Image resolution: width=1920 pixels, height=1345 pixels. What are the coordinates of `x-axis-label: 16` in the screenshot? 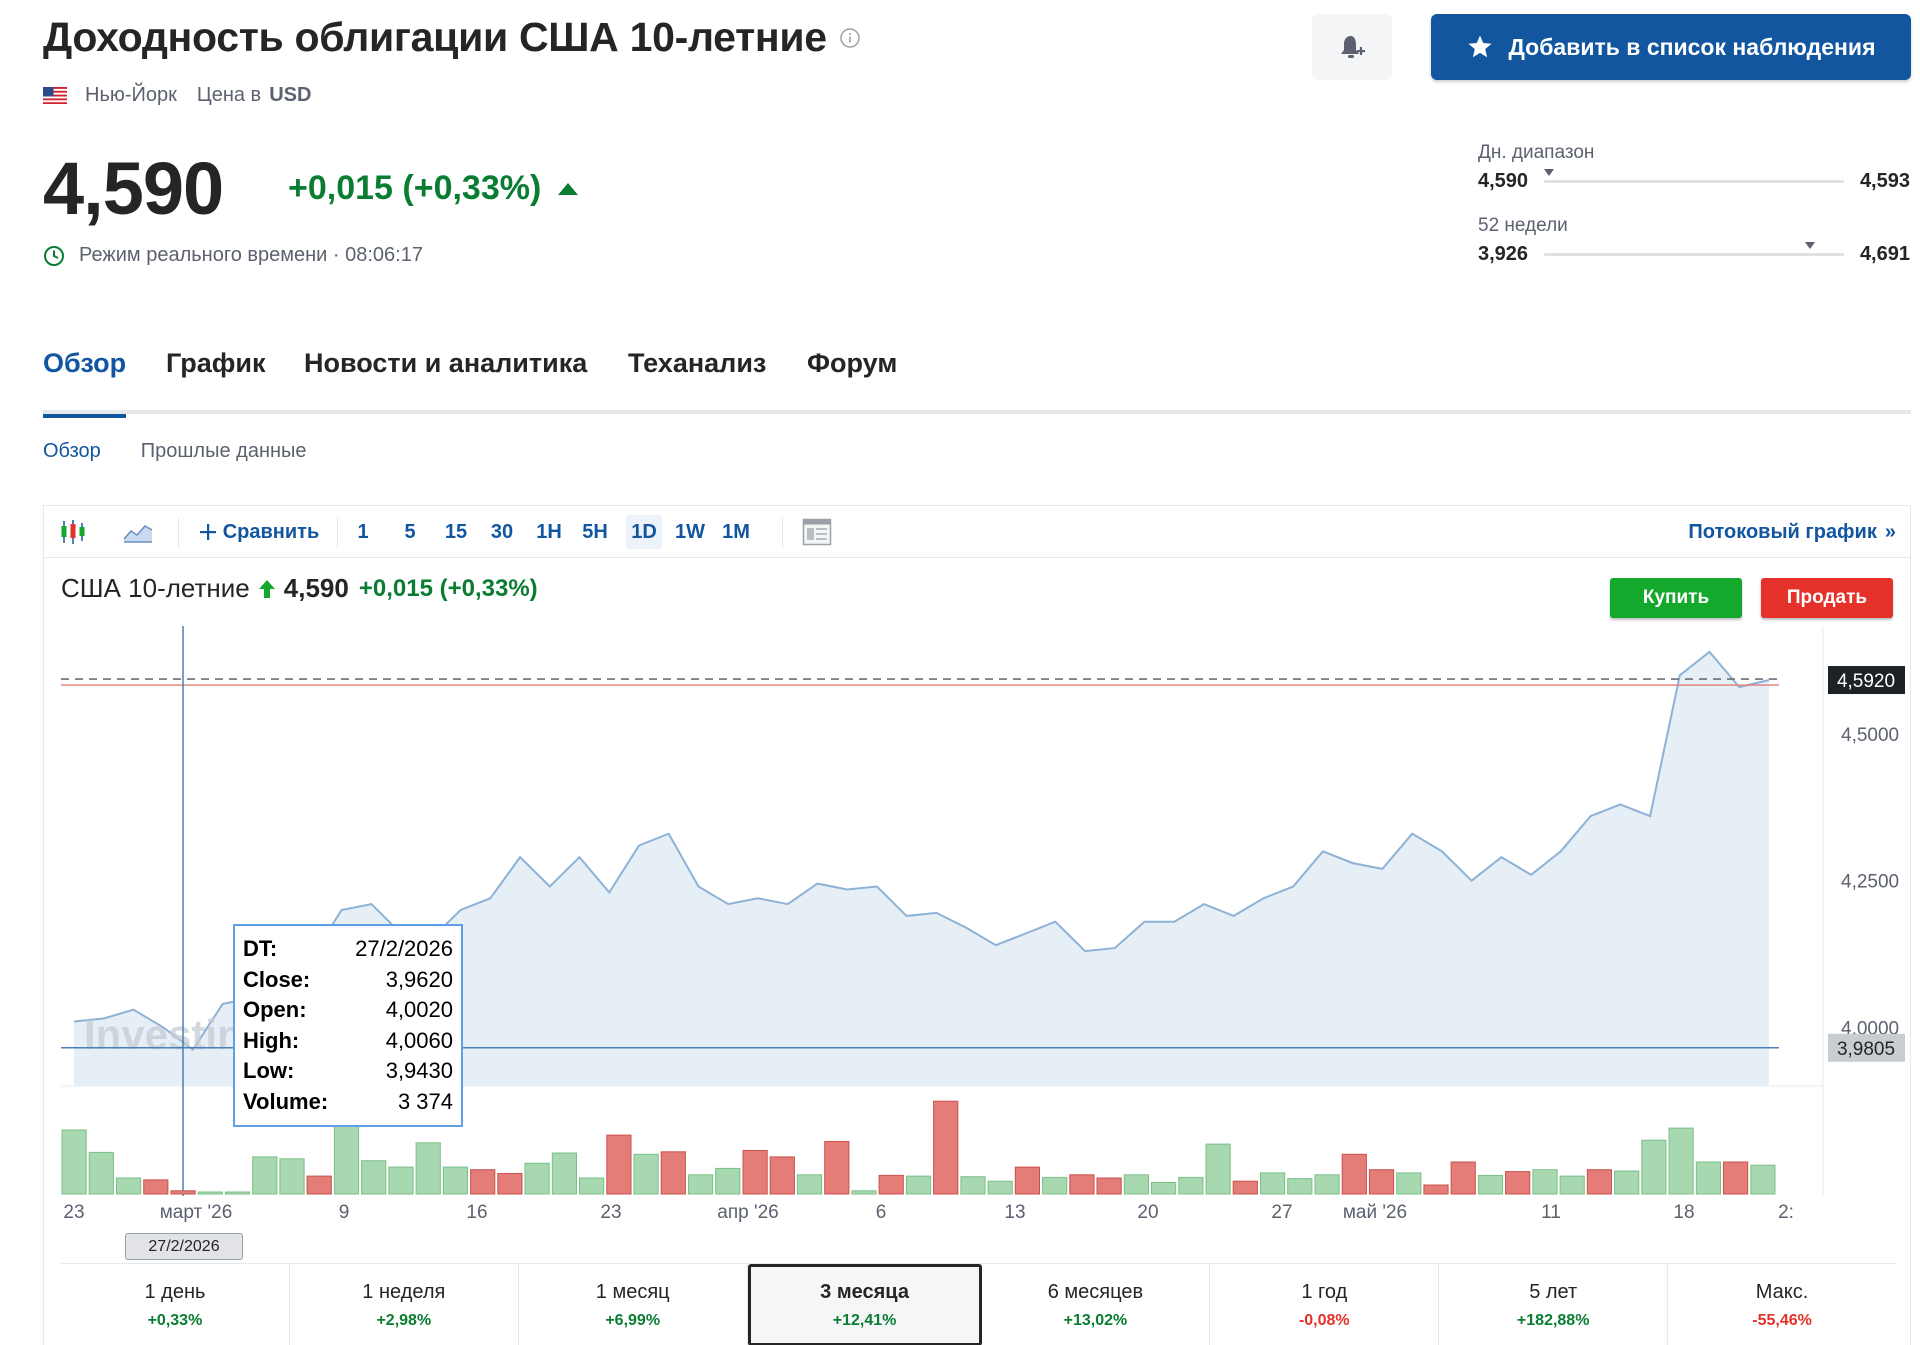 It's located at (476, 1212).